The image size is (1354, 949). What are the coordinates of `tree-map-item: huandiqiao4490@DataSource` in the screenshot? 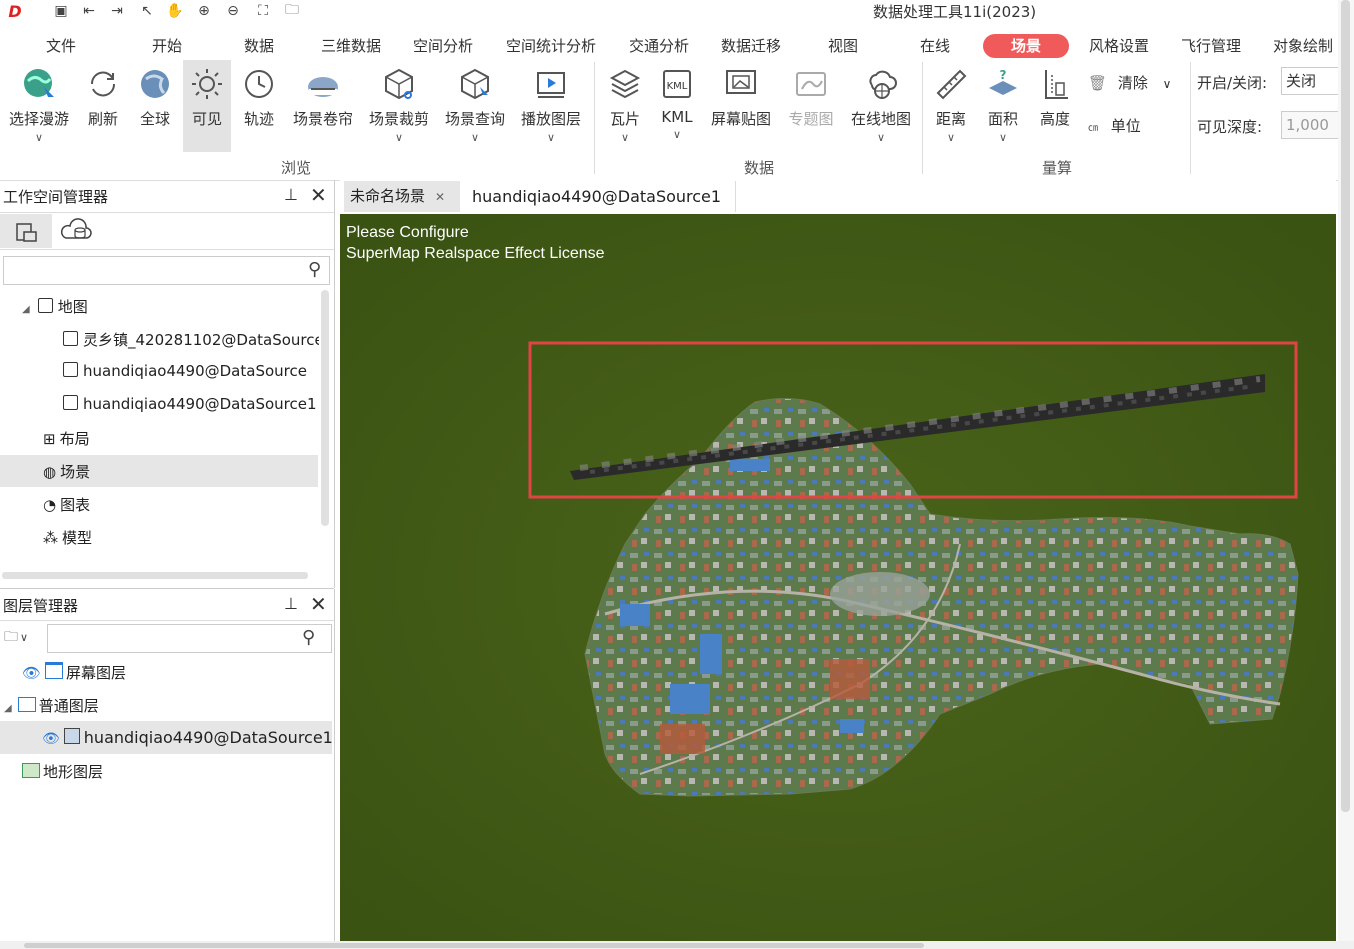 It's located at (185, 371).